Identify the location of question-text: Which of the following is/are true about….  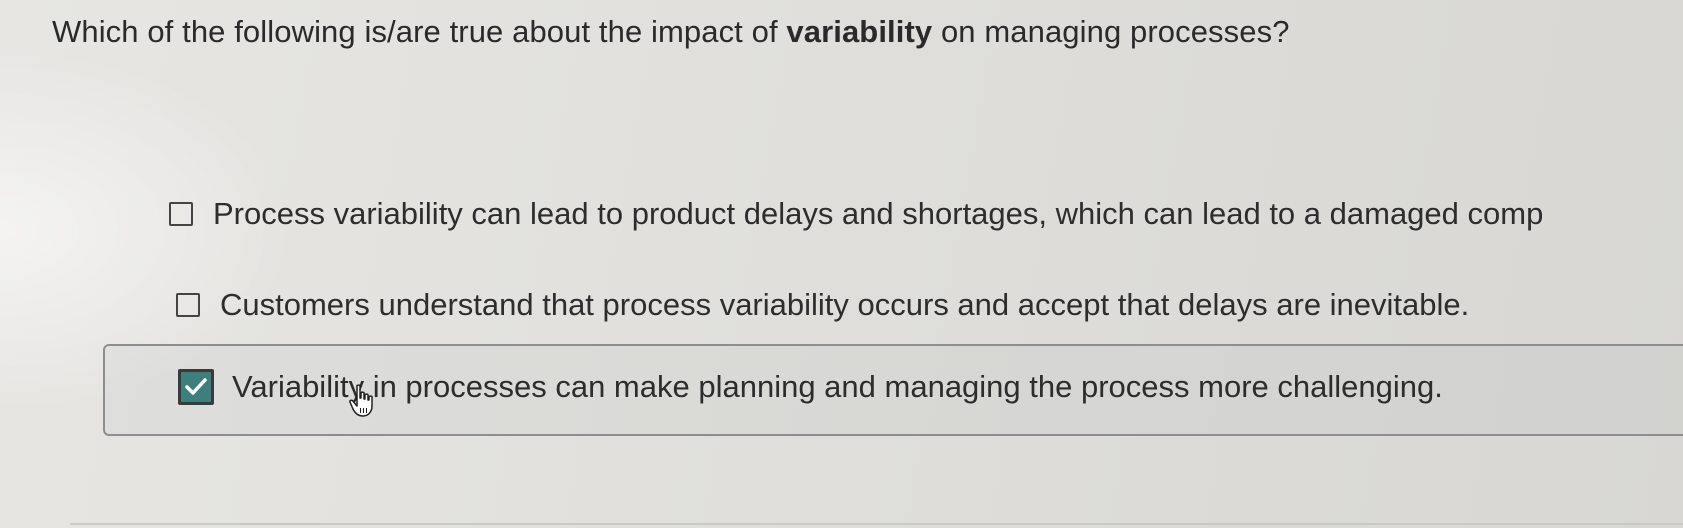
(671, 32).